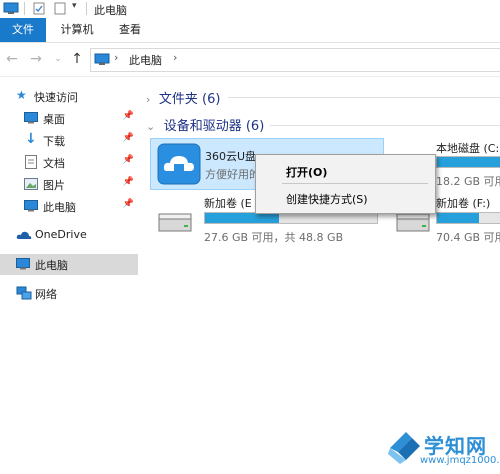 The width and height of the screenshot is (500, 474). What do you see at coordinates (145, 60) in the screenshot?
I see `breadcrumb-this-pc: 此电脑` at bounding box center [145, 60].